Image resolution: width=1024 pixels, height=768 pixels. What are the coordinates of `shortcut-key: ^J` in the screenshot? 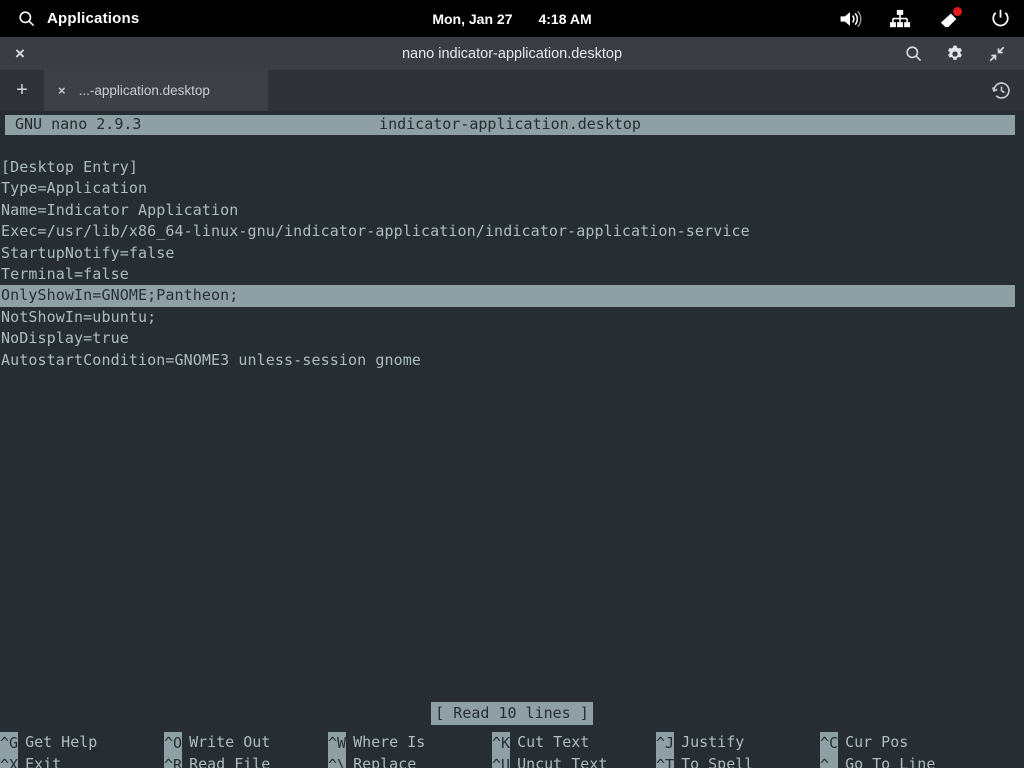 It's located at (665, 743).